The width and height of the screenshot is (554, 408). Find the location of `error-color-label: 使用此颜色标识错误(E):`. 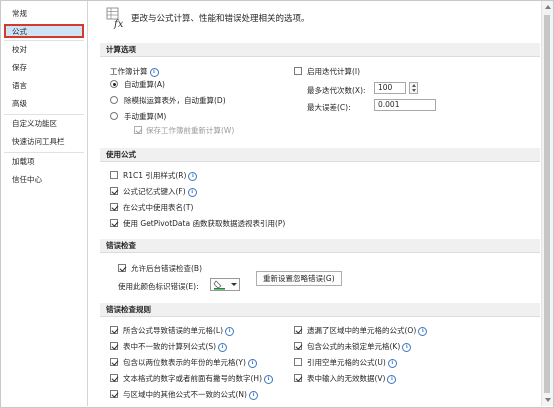

error-color-label: 使用此颜色标识错误(E): is located at coordinates (158, 286).